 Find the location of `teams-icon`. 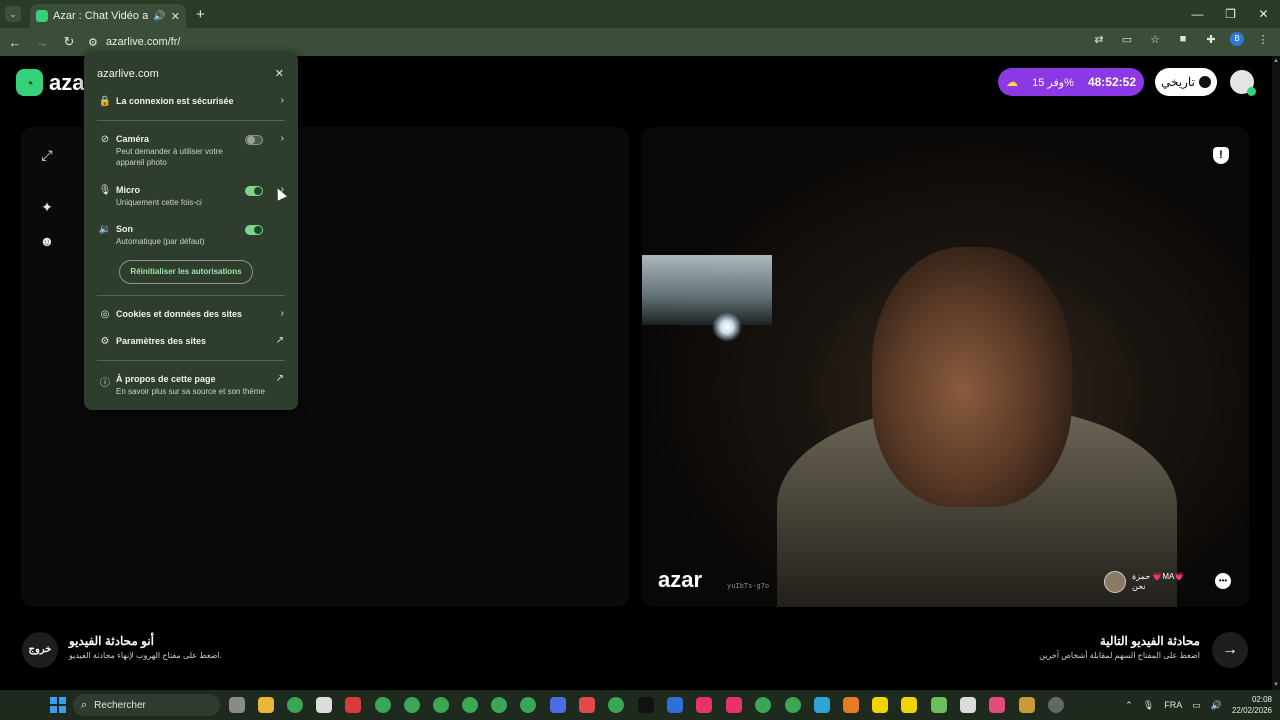

teams-icon is located at coordinates (558, 705).